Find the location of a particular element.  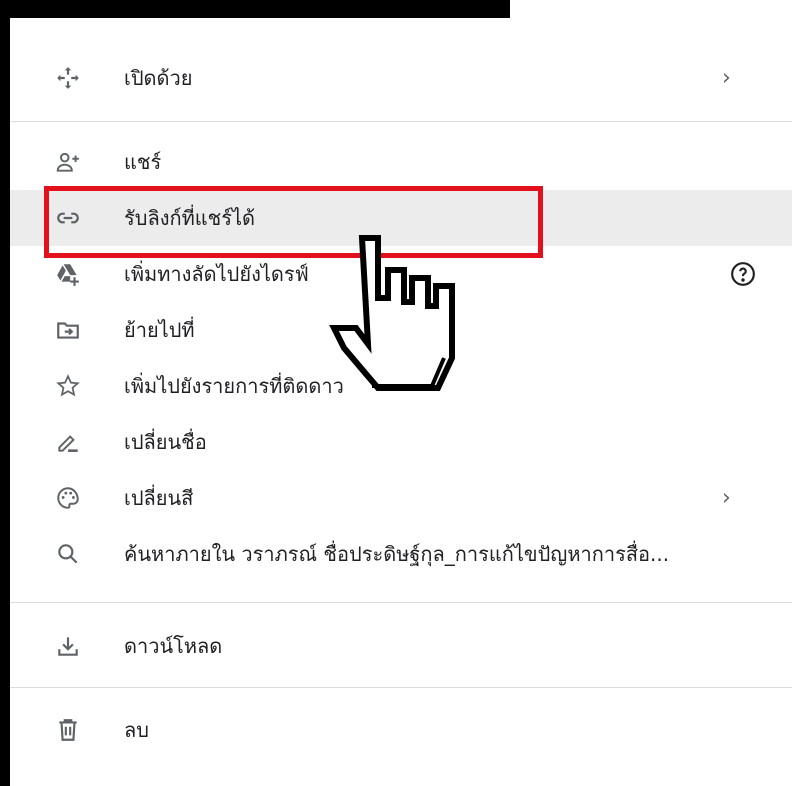

menu-item-label: แชร์ is located at coordinates (143, 162).